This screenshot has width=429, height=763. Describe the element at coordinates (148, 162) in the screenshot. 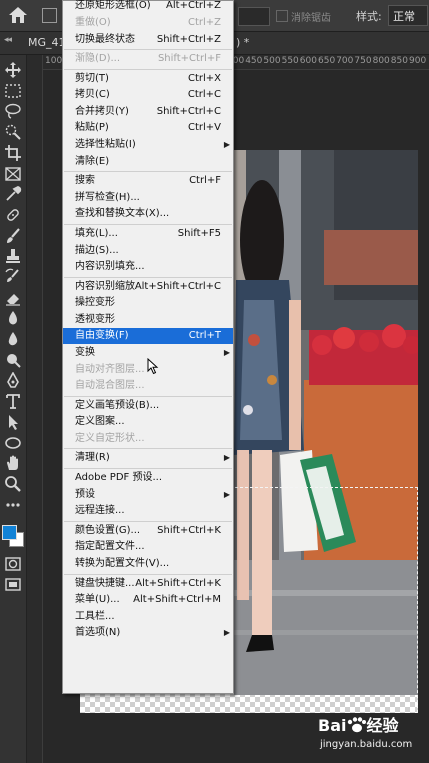

I see `menu-item: 清除(E)` at that location.